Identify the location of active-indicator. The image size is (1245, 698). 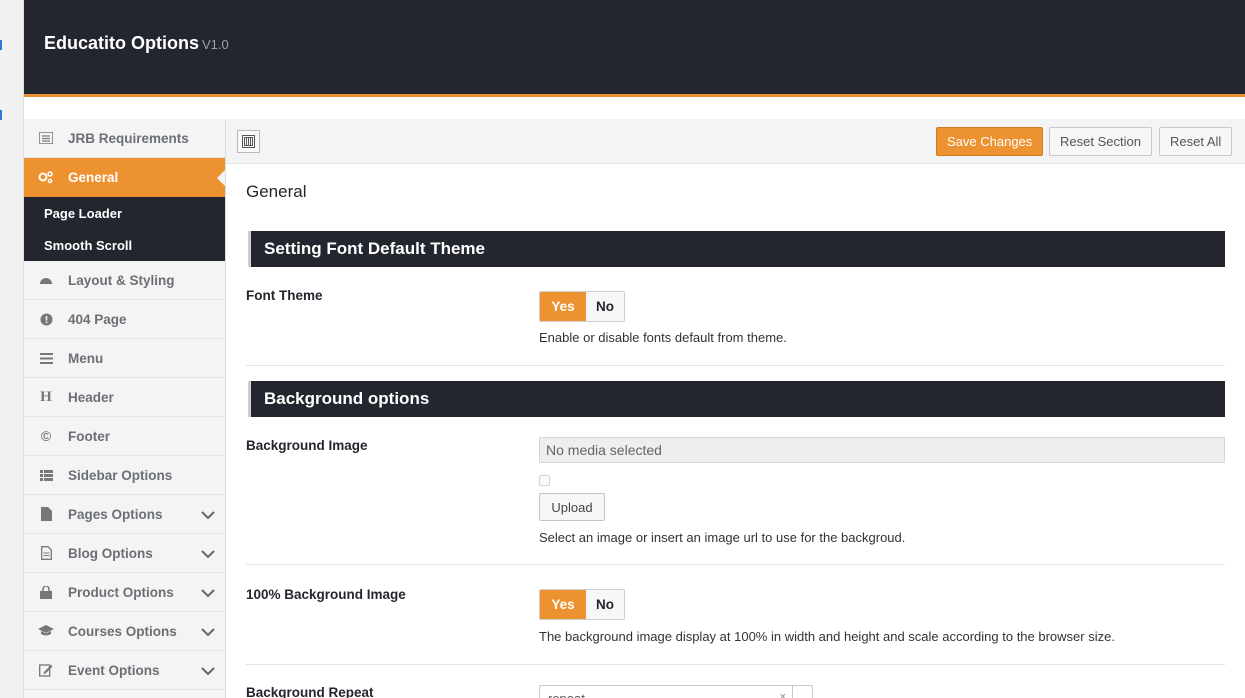
(221, 178).